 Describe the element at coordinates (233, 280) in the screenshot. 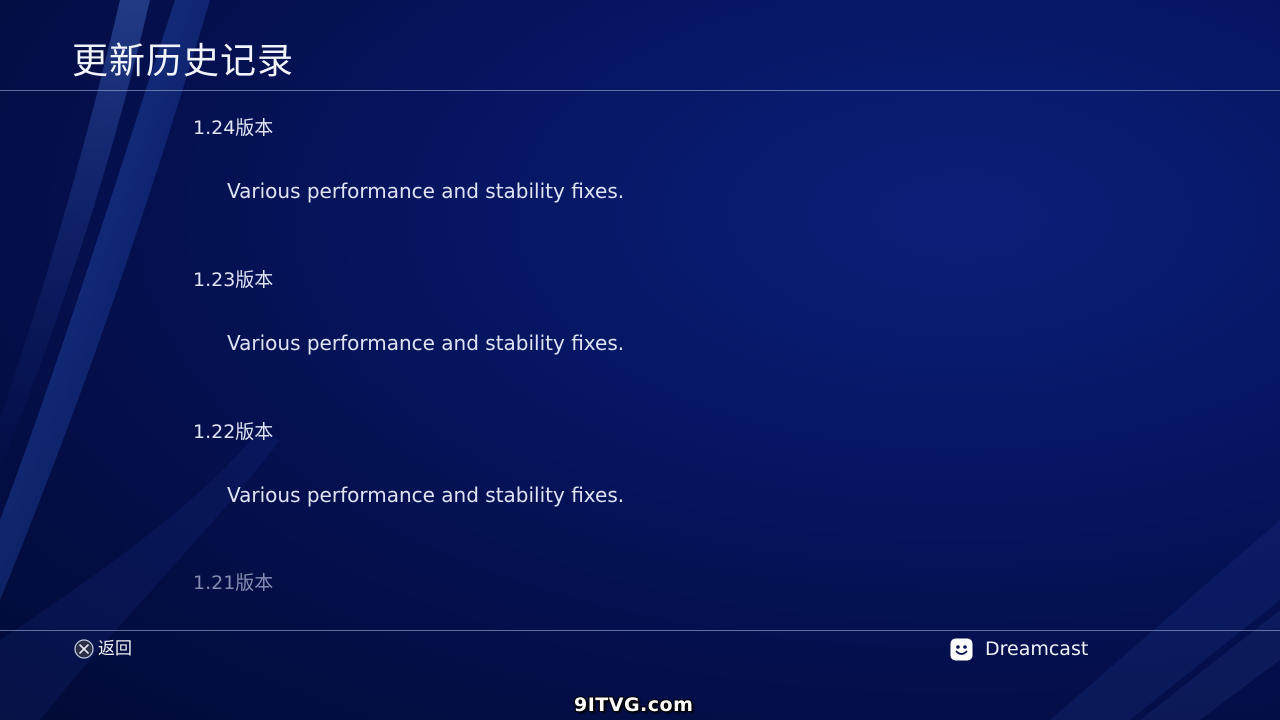

I see `version-label: 1.23版本` at that location.